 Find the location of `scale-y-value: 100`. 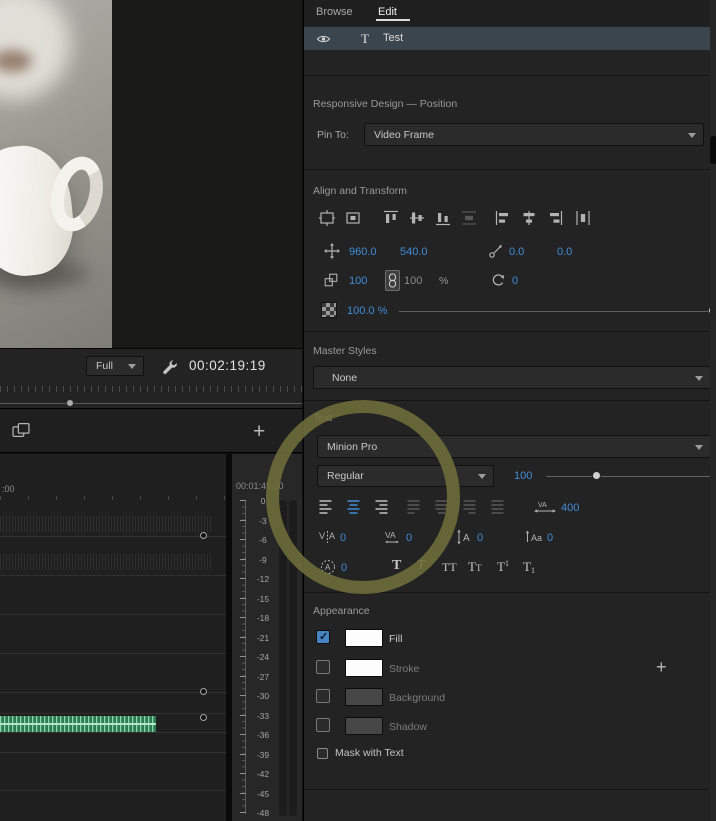

scale-y-value: 100 is located at coordinates (413, 281).